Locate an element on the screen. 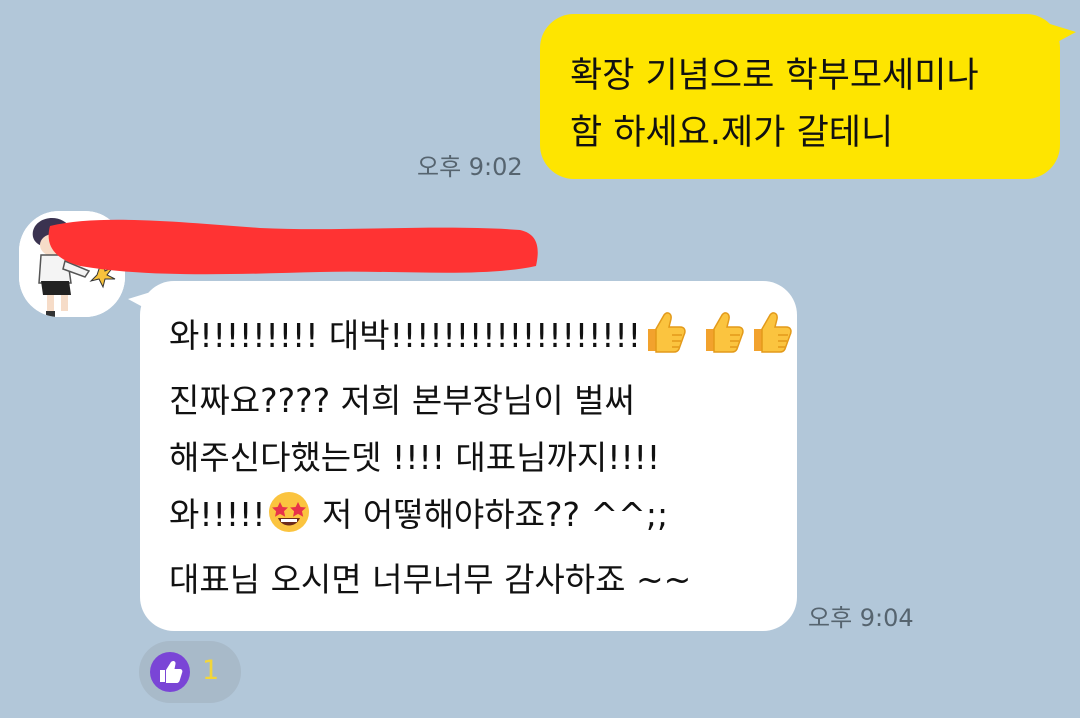 Image resolution: width=1080 pixels, height=718 pixels. reaction-count: 1 is located at coordinates (211, 670).